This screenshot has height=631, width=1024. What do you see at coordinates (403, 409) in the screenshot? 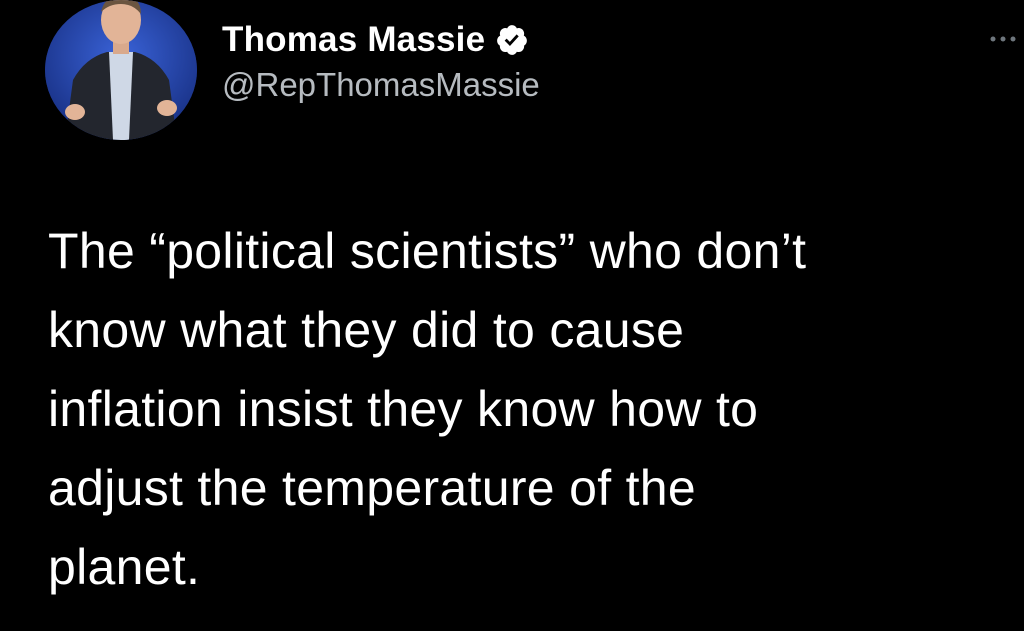
I see `tweet-text-line: inflation insist they know how to` at bounding box center [403, 409].